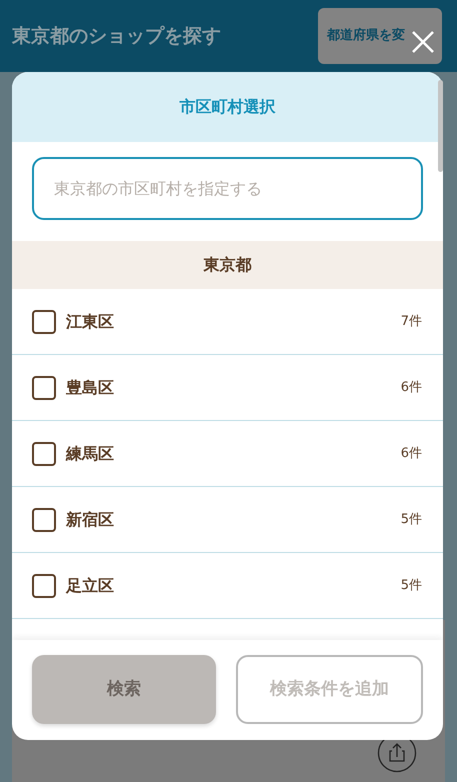  Describe the element at coordinates (90, 519) in the screenshot. I see `city-name: 新宿区` at that location.